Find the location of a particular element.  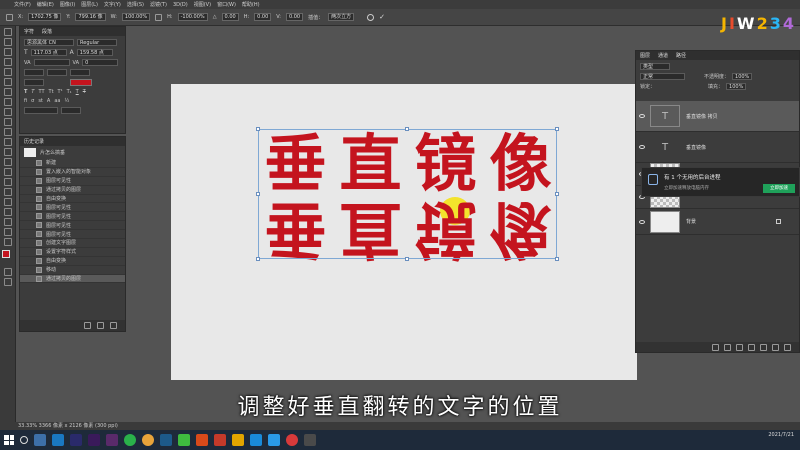

commit-transform-icon: ✓ is located at coordinates (382, 17).